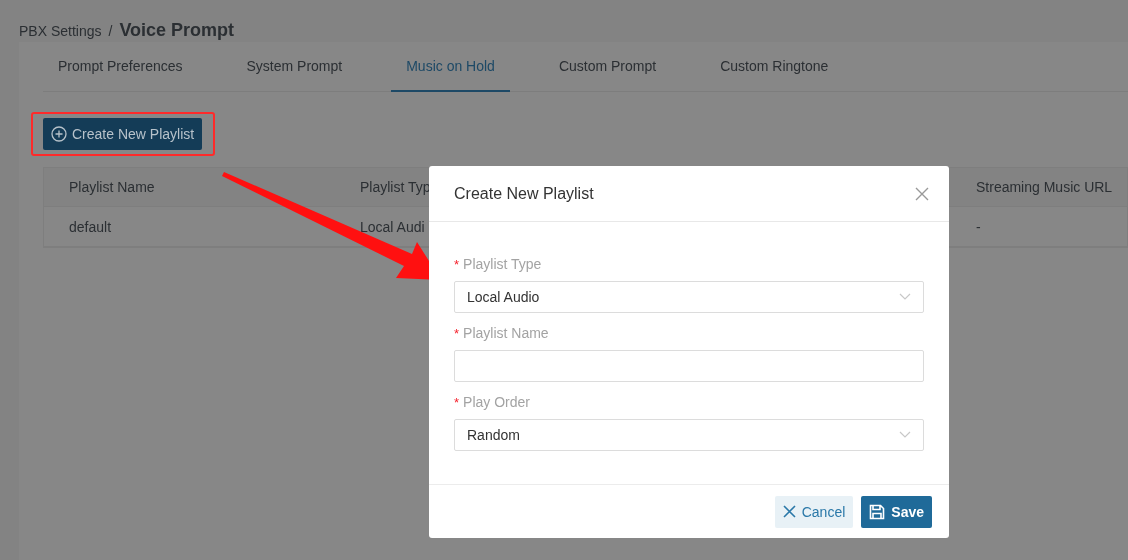  What do you see at coordinates (59, 134) in the screenshot?
I see `plus-circle-icon` at bounding box center [59, 134].